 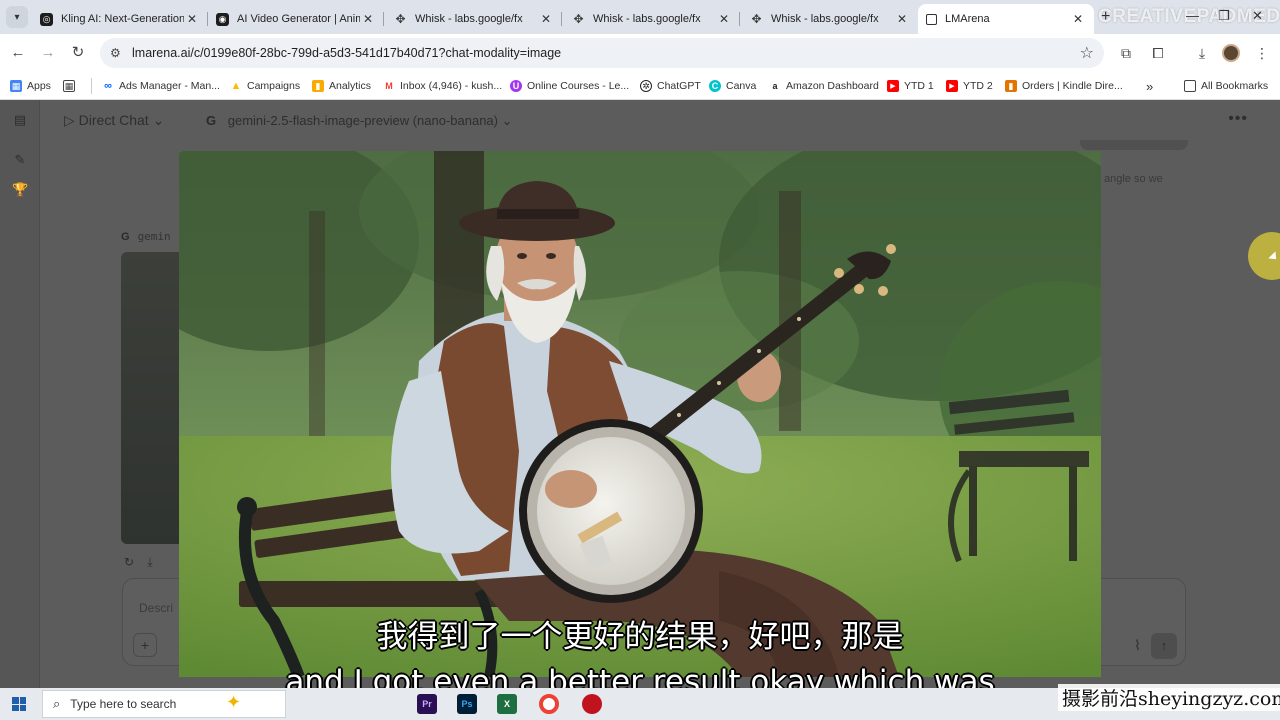 I want to click on user-message-image-card, so click(x=1134, y=145).